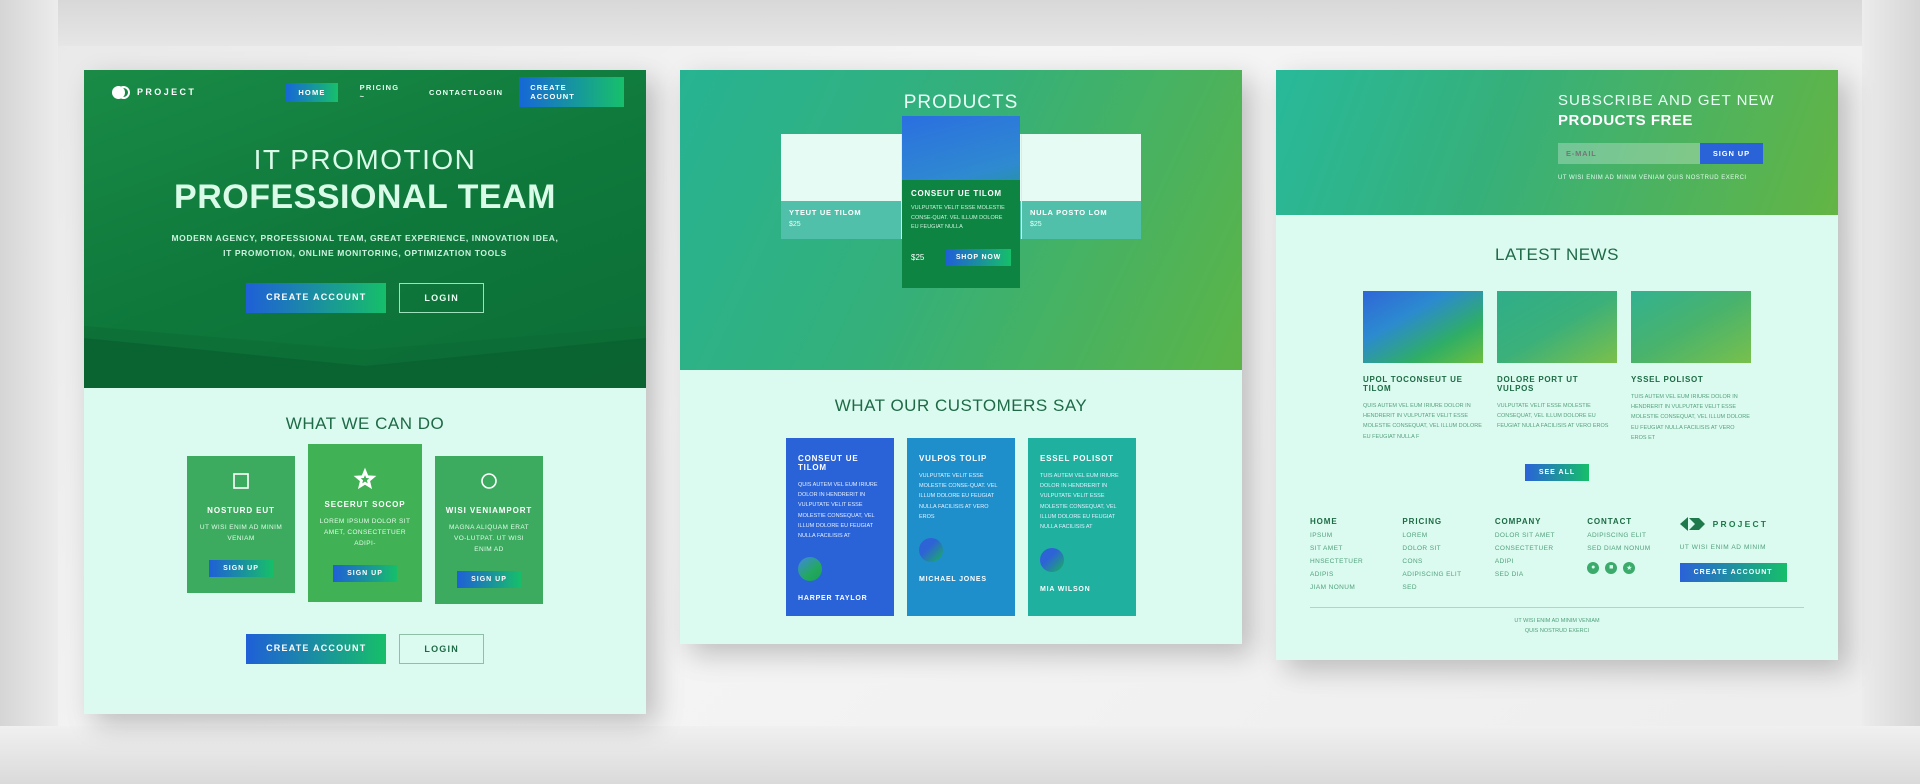 The image size is (1920, 784). What do you see at coordinates (1557, 254) in the screenshot?
I see `latest-news-title: LATEST NEWS` at bounding box center [1557, 254].